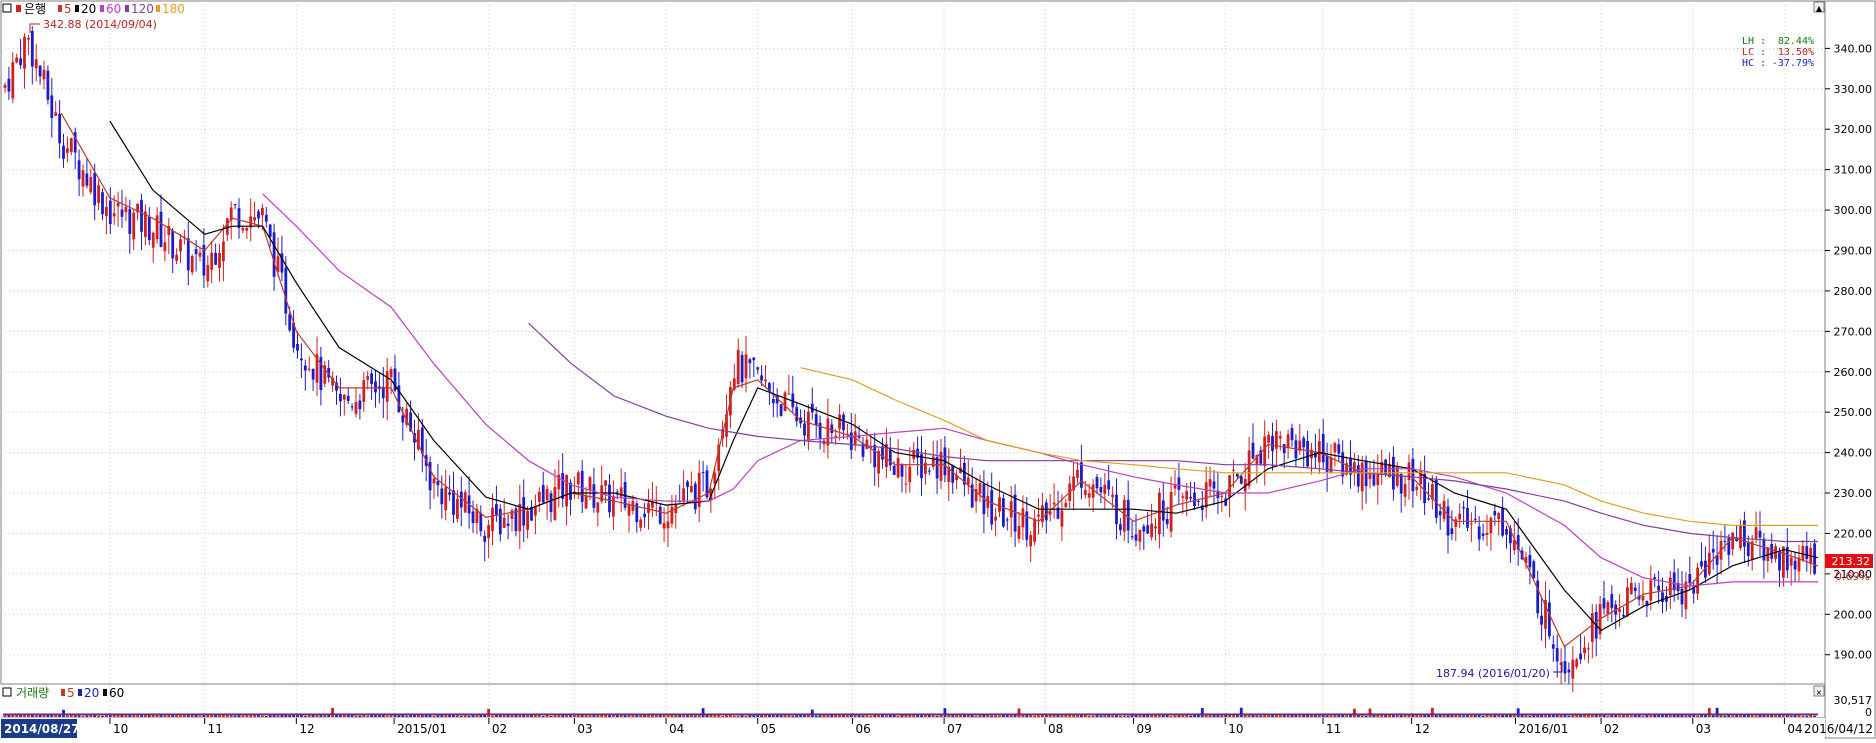 The image size is (1876, 743). Describe the element at coordinates (1794, 729) in the screenshot. I see `x-tick-label: 04` at that location.